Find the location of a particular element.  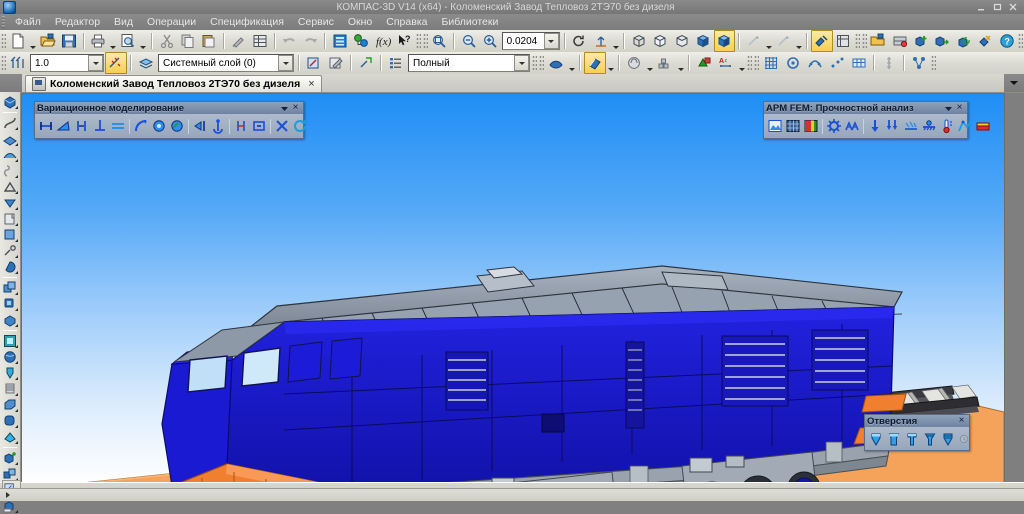

tool-plane is located at coordinates (10, 139).